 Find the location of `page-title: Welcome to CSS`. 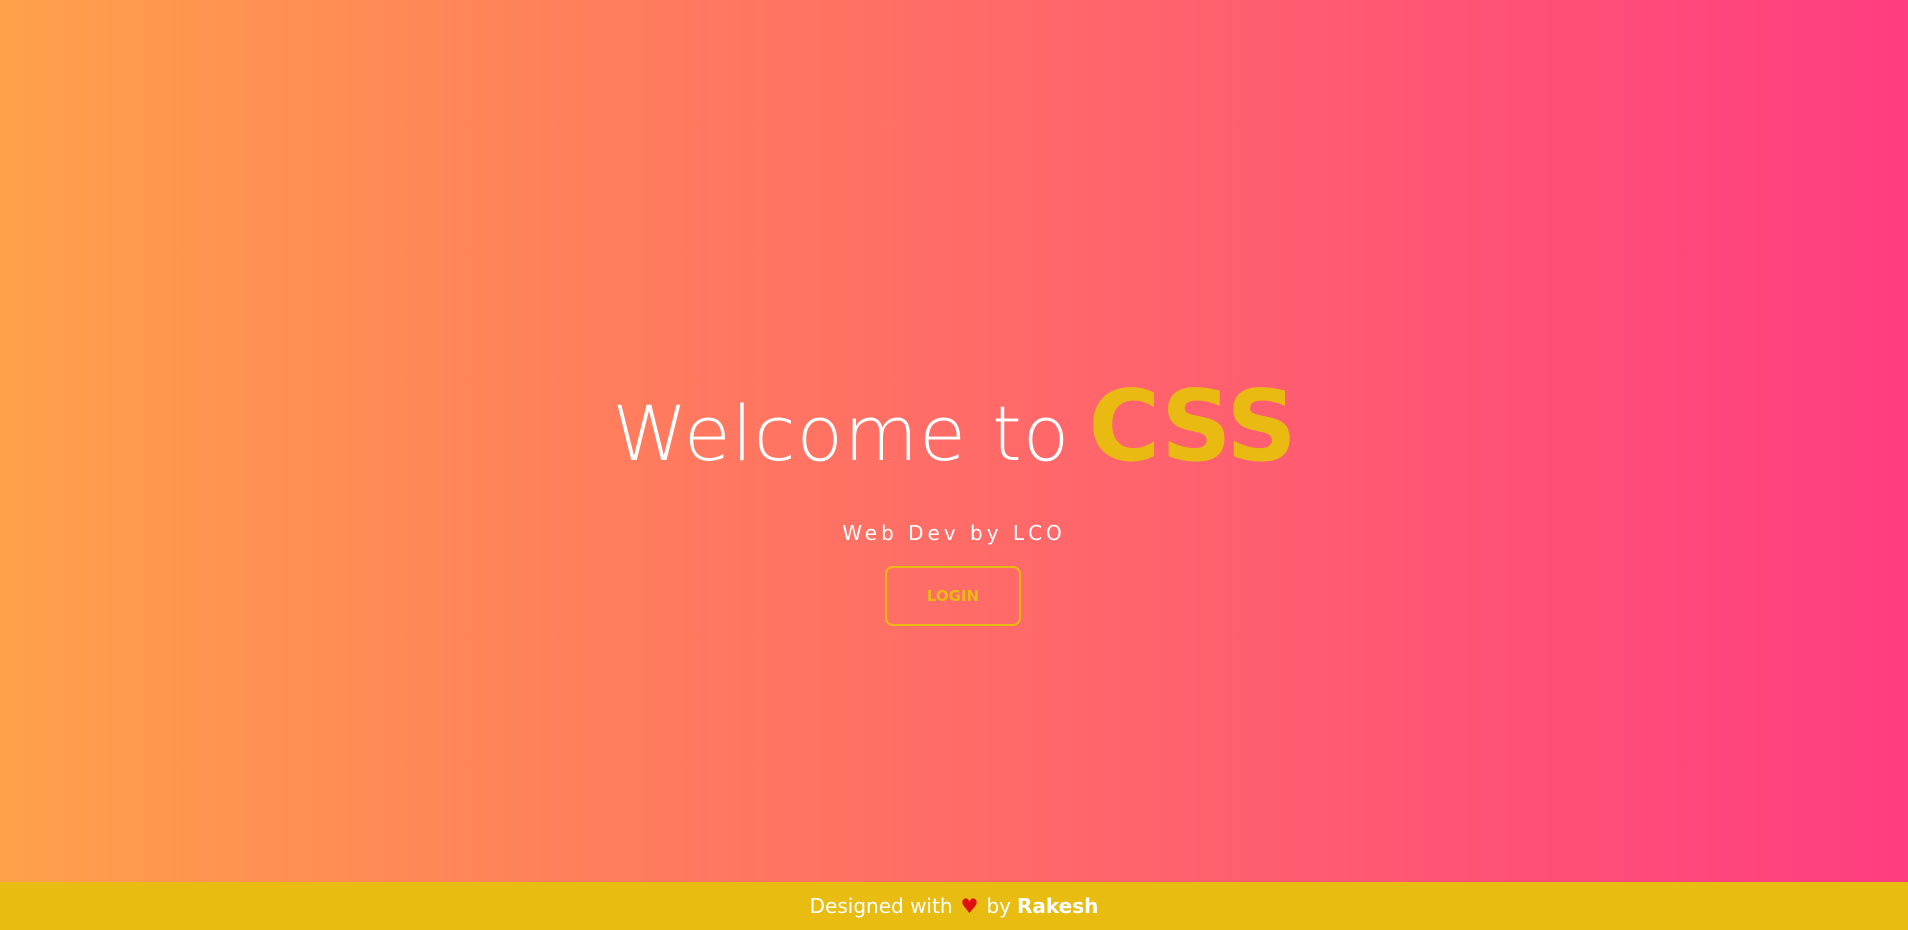

page-title: Welcome to CSS is located at coordinates (954, 427).